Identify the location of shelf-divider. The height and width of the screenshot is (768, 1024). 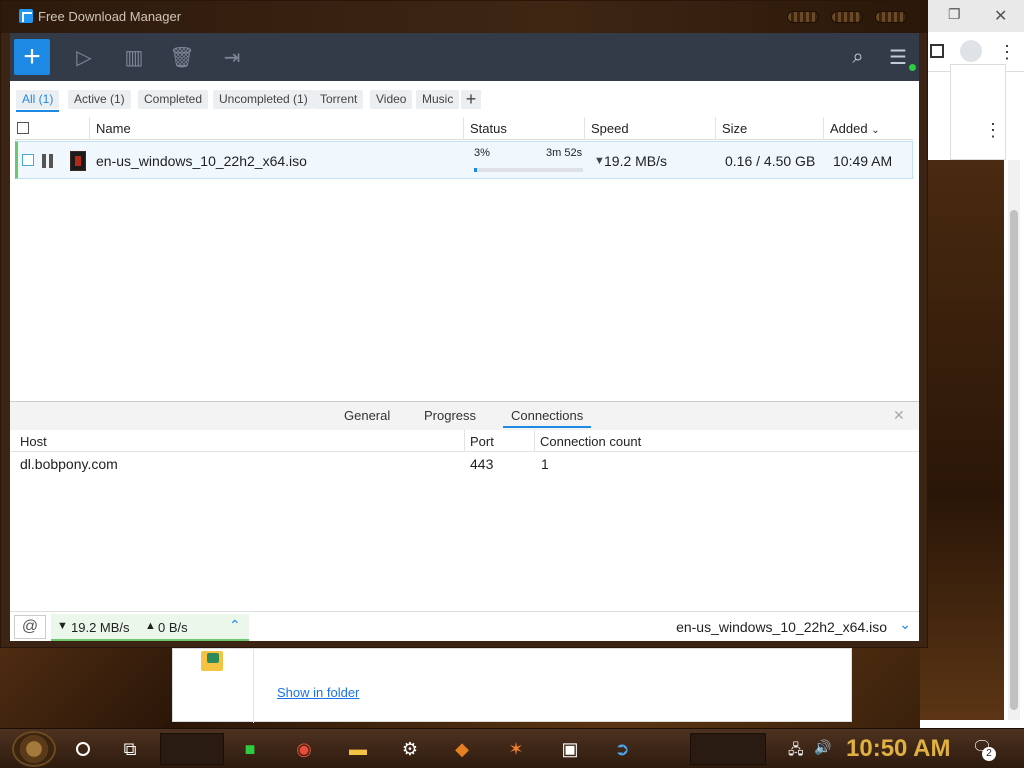
(253, 686).